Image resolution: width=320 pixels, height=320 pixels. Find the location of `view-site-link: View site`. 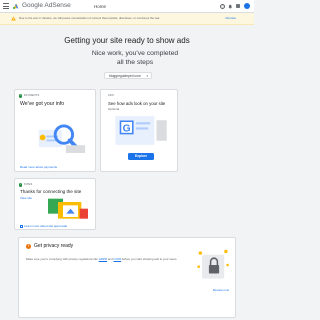

view-site-link: View site is located at coordinates (26, 198).